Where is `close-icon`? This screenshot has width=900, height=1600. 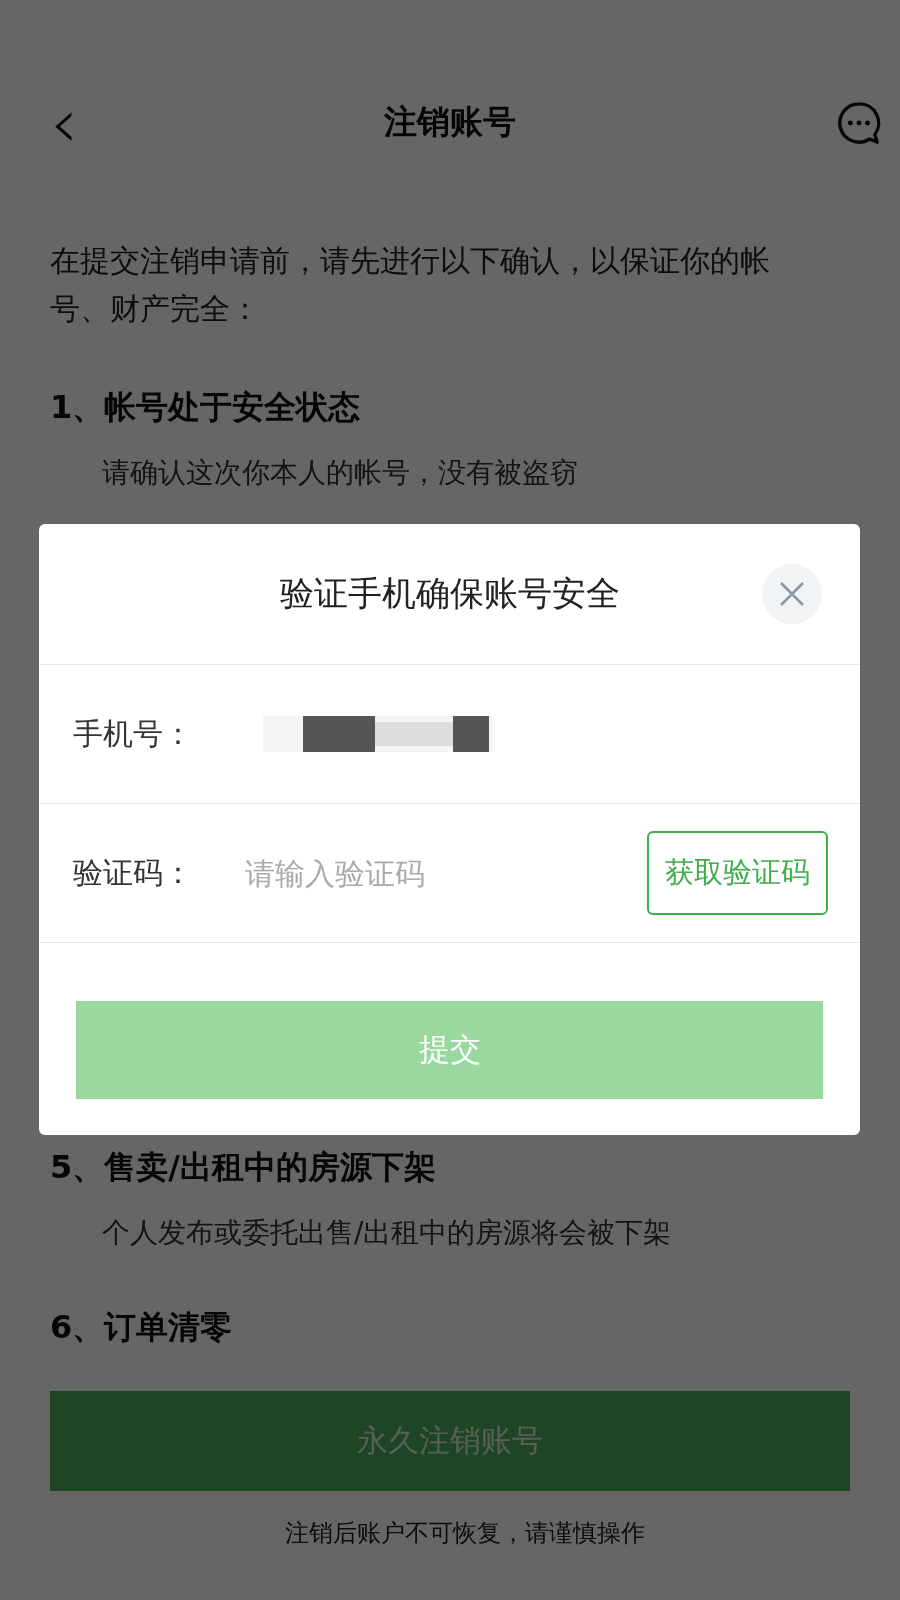
close-icon is located at coordinates (792, 594).